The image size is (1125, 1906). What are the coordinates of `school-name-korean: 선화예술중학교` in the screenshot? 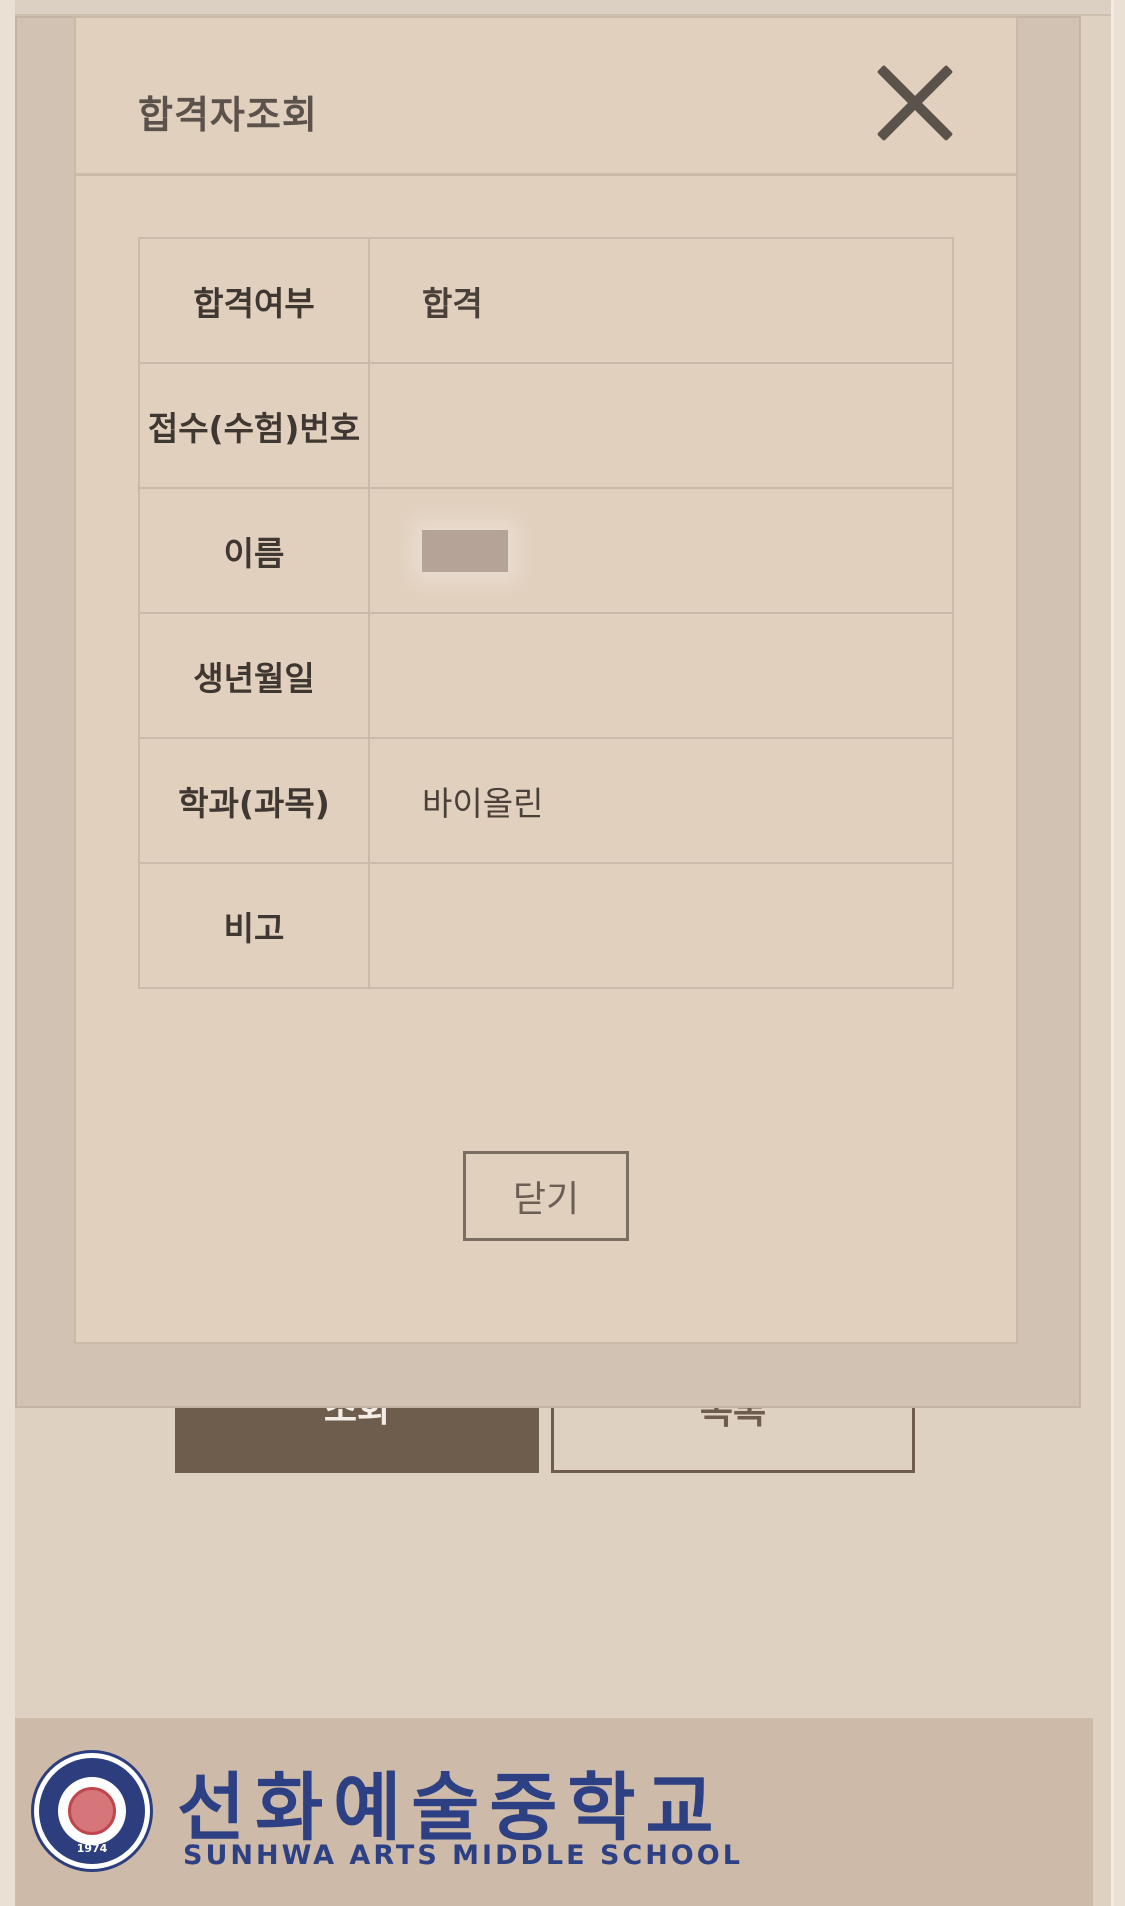 It's located at (450, 1808).